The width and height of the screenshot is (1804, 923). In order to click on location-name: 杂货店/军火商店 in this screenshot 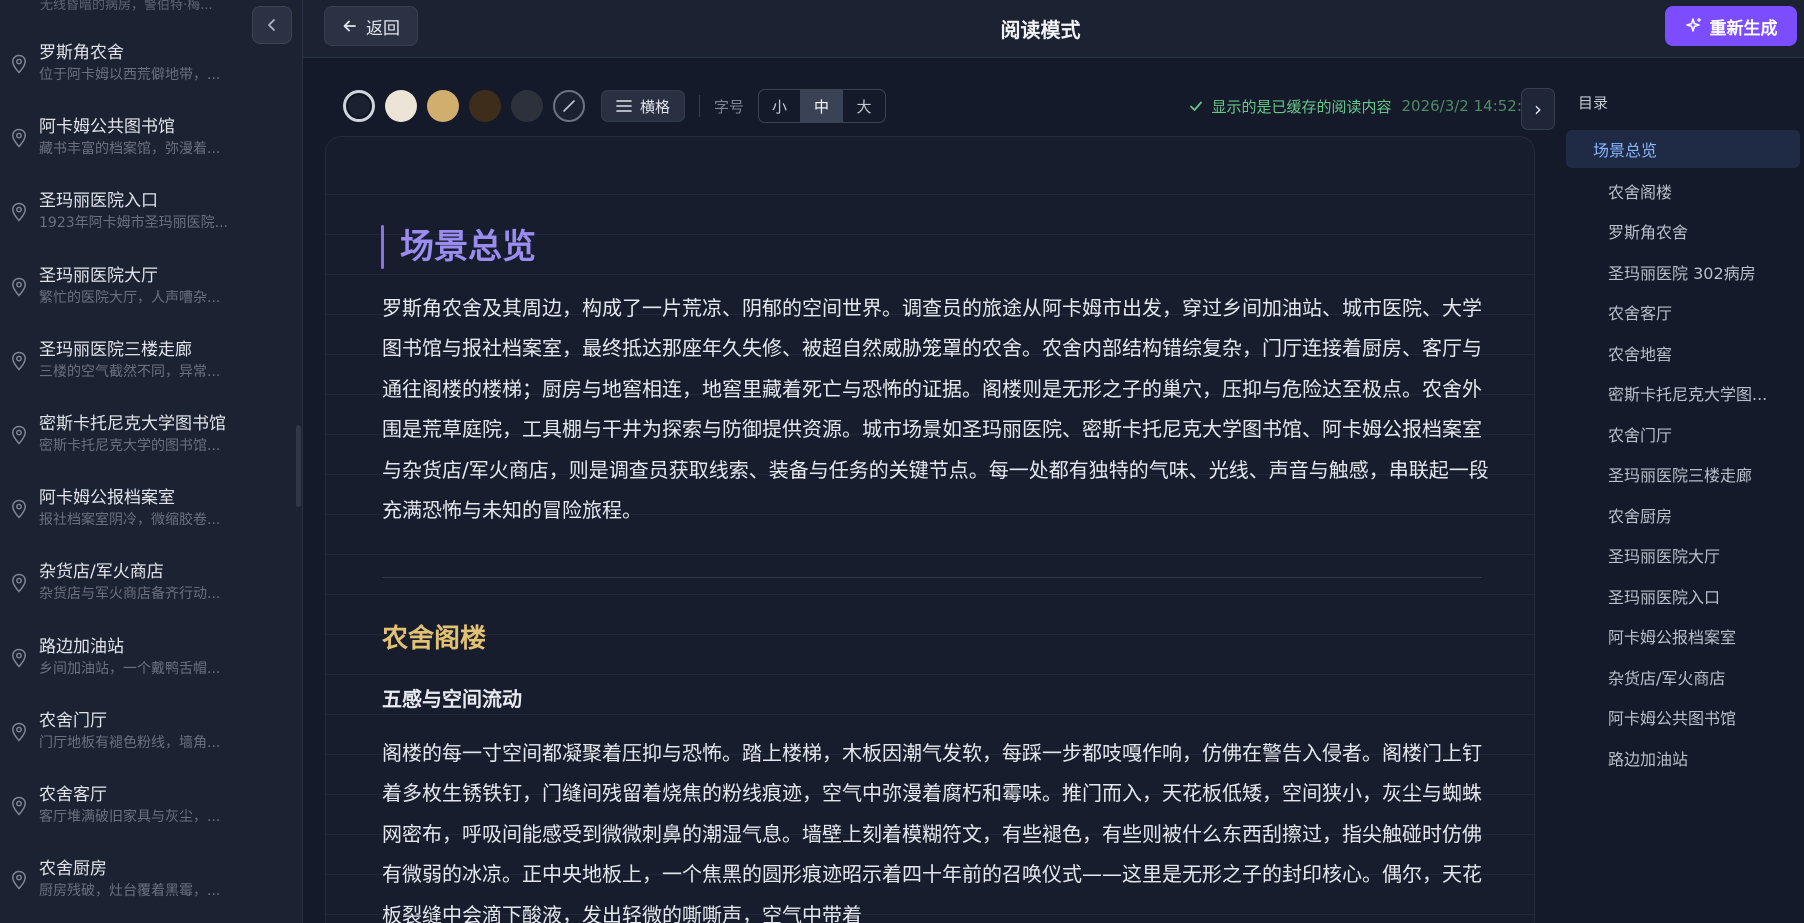, I will do `click(101, 572)`.